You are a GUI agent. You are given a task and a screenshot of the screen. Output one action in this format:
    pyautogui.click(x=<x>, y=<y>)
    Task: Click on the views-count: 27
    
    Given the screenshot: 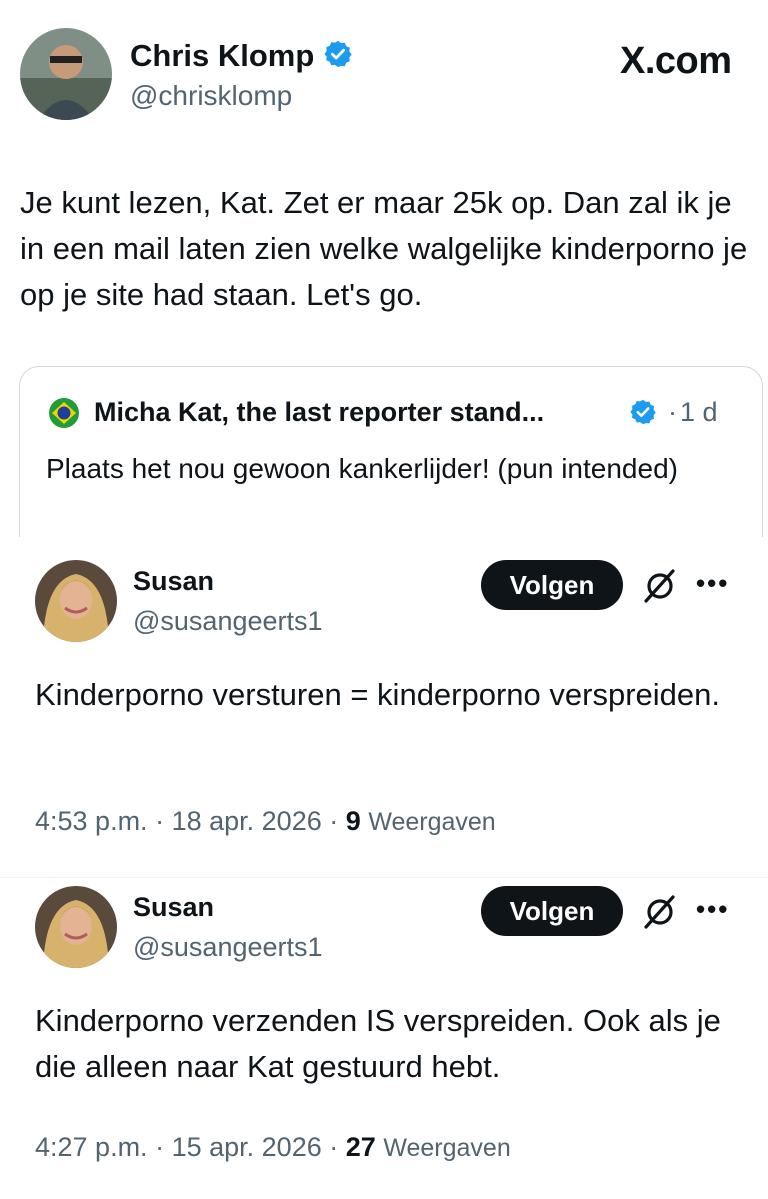 What is the action you would take?
    pyautogui.click(x=360, y=1147)
    